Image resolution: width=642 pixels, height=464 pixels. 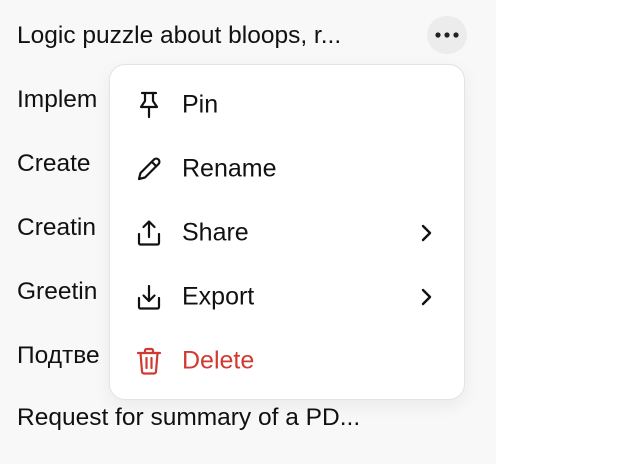 I want to click on menu-item-share: Share, so click(x=287, y=233).